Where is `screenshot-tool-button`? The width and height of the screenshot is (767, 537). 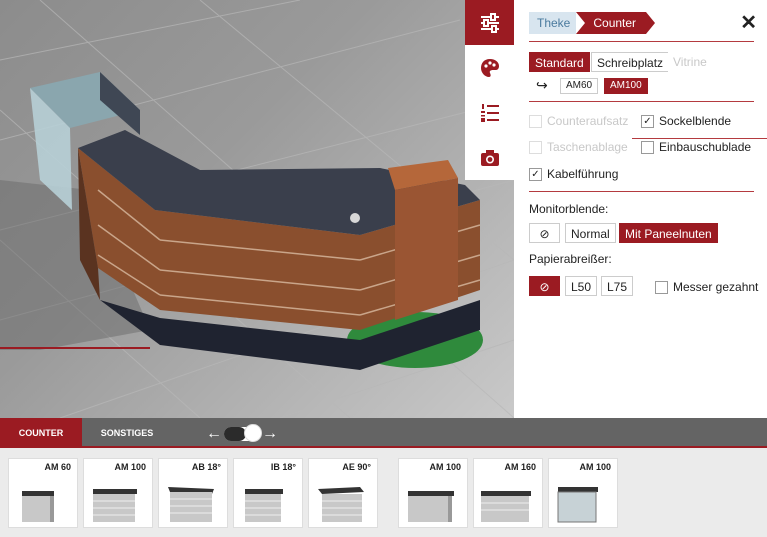 screenshot-tool-button is located at coordinates (489, 157).